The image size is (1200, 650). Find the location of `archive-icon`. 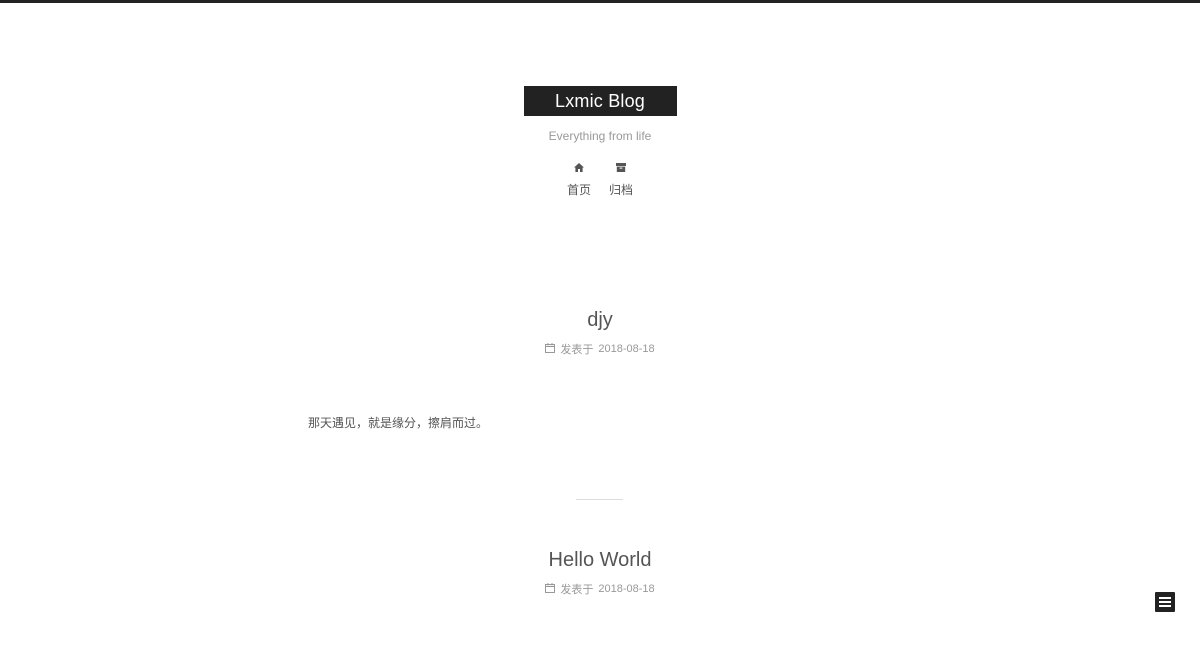

archive-icon is located at coordinates (621, 167).